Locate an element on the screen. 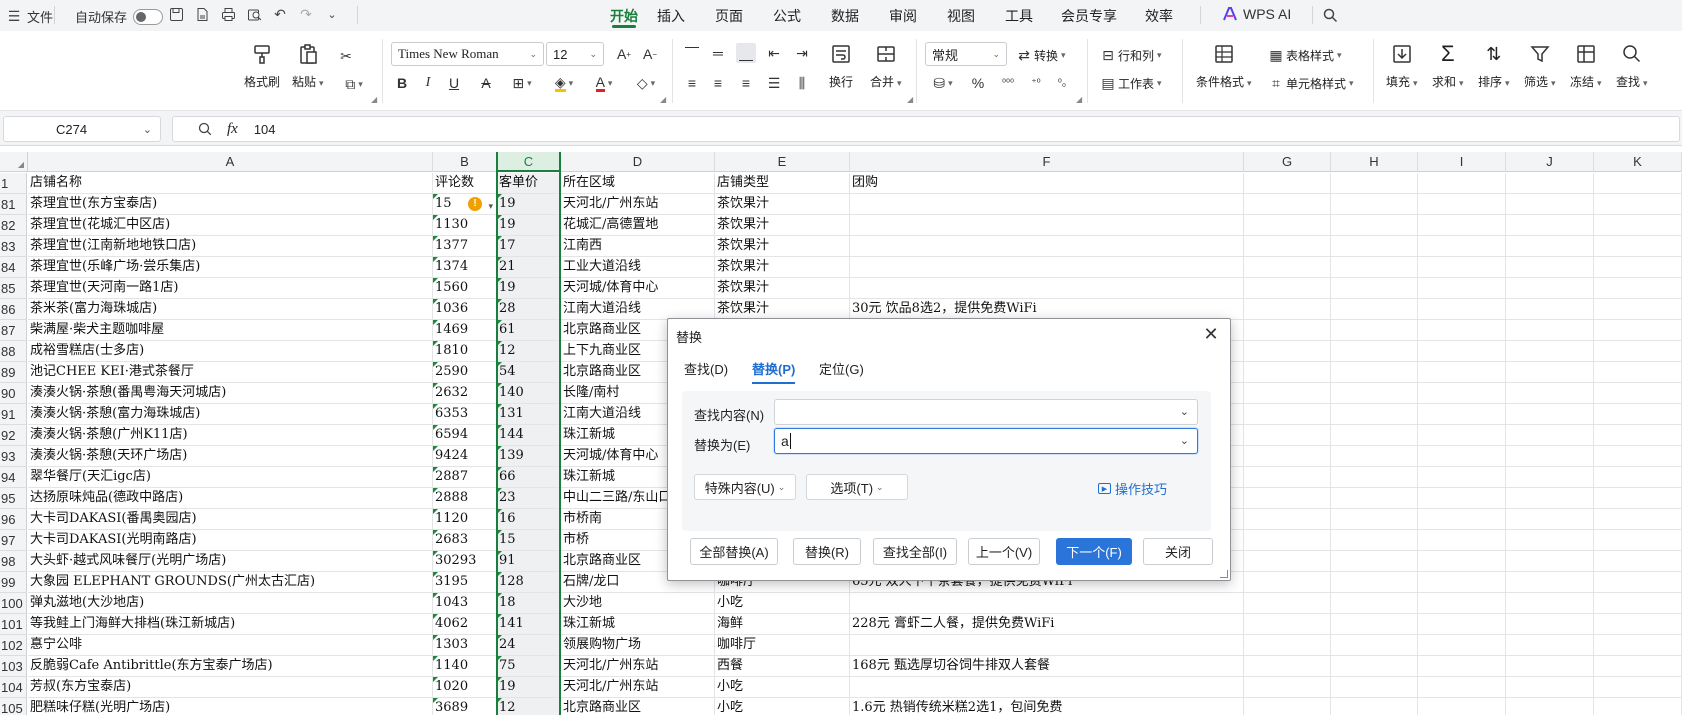 This screenshot has width=1682, height=715. replace-all-button: 全部替换(A) is located at coordinates (734, 551).